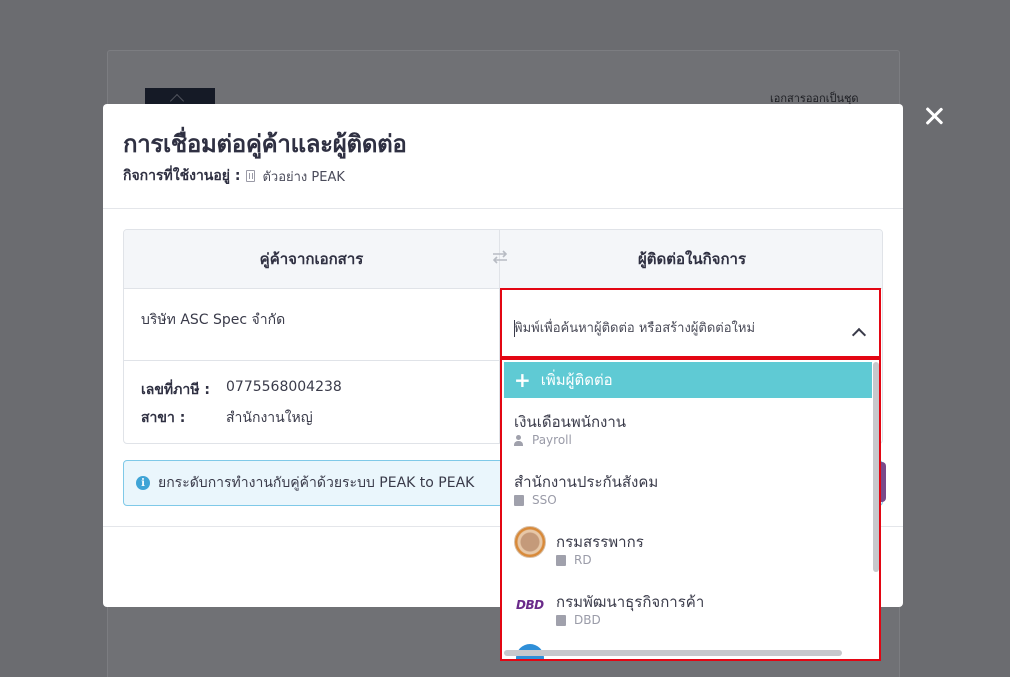  I want to click on branch-row: สาขา : สำนักงานใหญ่, so click(311, 418).